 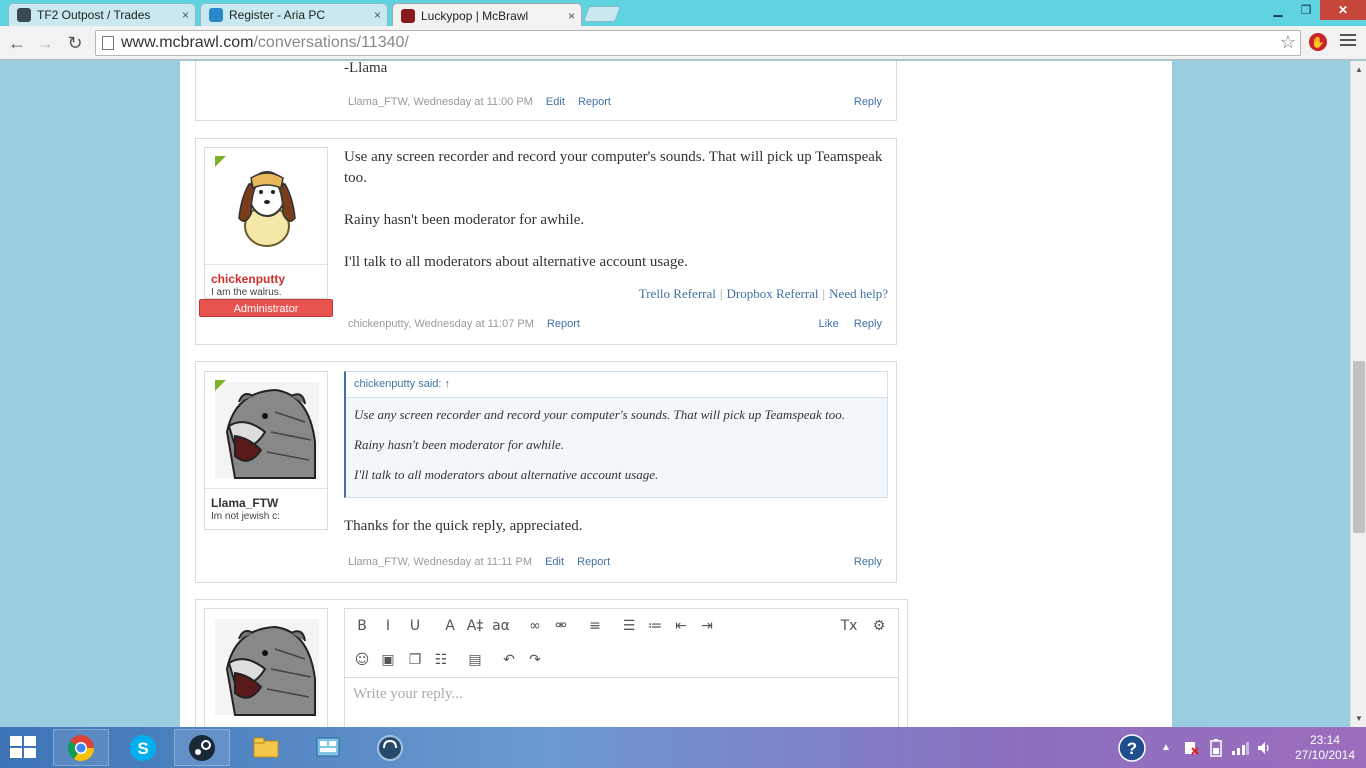 What do you see at coordinates (655, 626) in the screenshot?
I see `numbered-list-icon: ≔` at bounding box center [655, 626].